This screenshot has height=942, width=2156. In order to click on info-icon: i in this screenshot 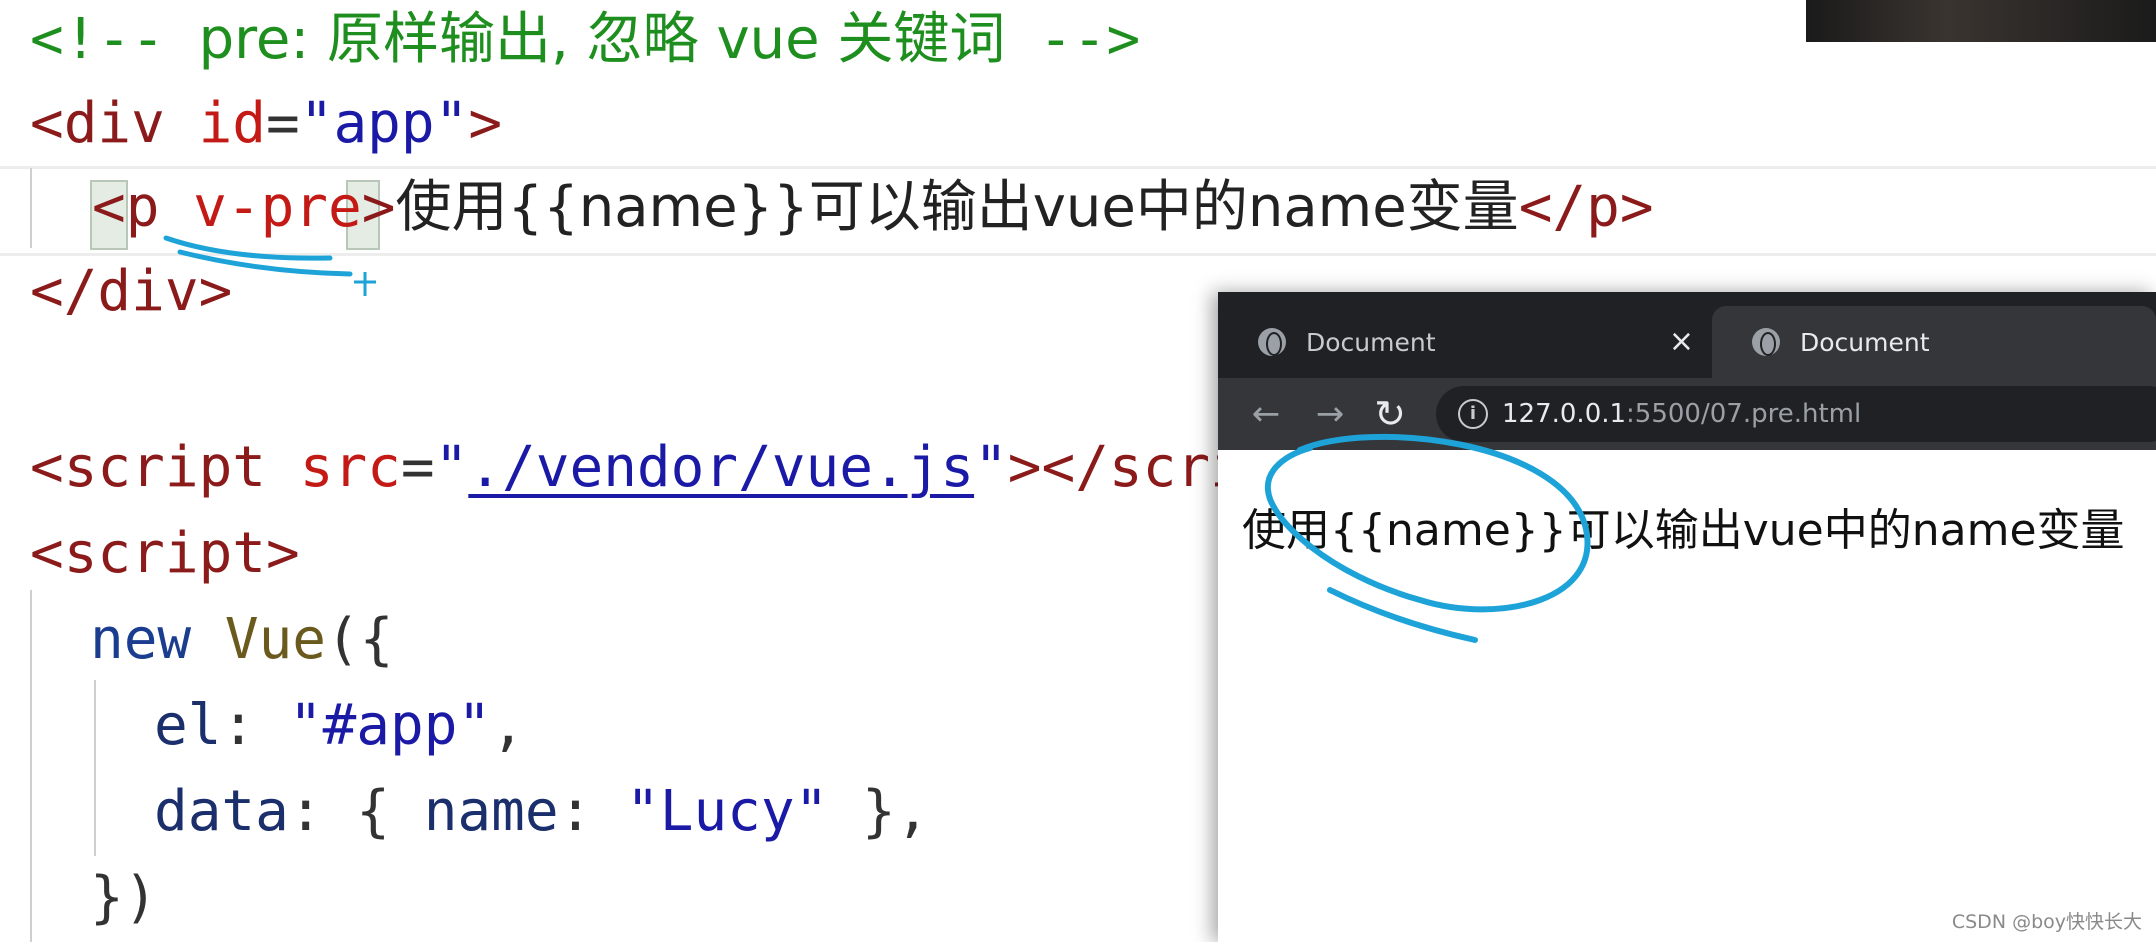, I will do `click(1473, 414)`.